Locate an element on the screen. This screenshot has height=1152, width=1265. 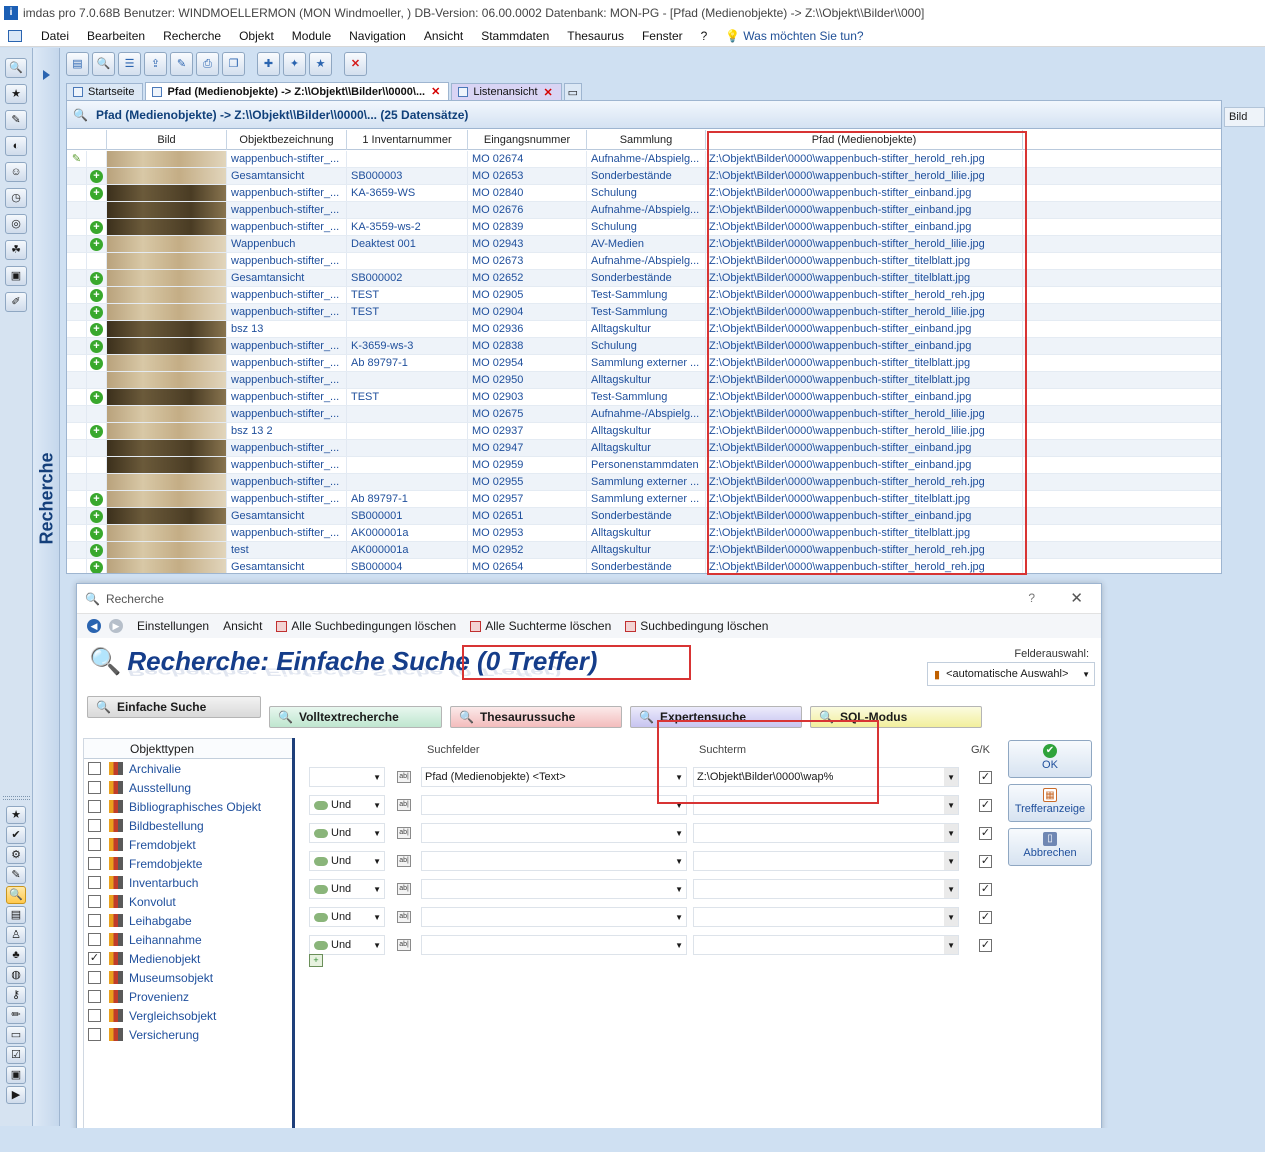
menu-datei: Datei is located at coordinates (55, 36).